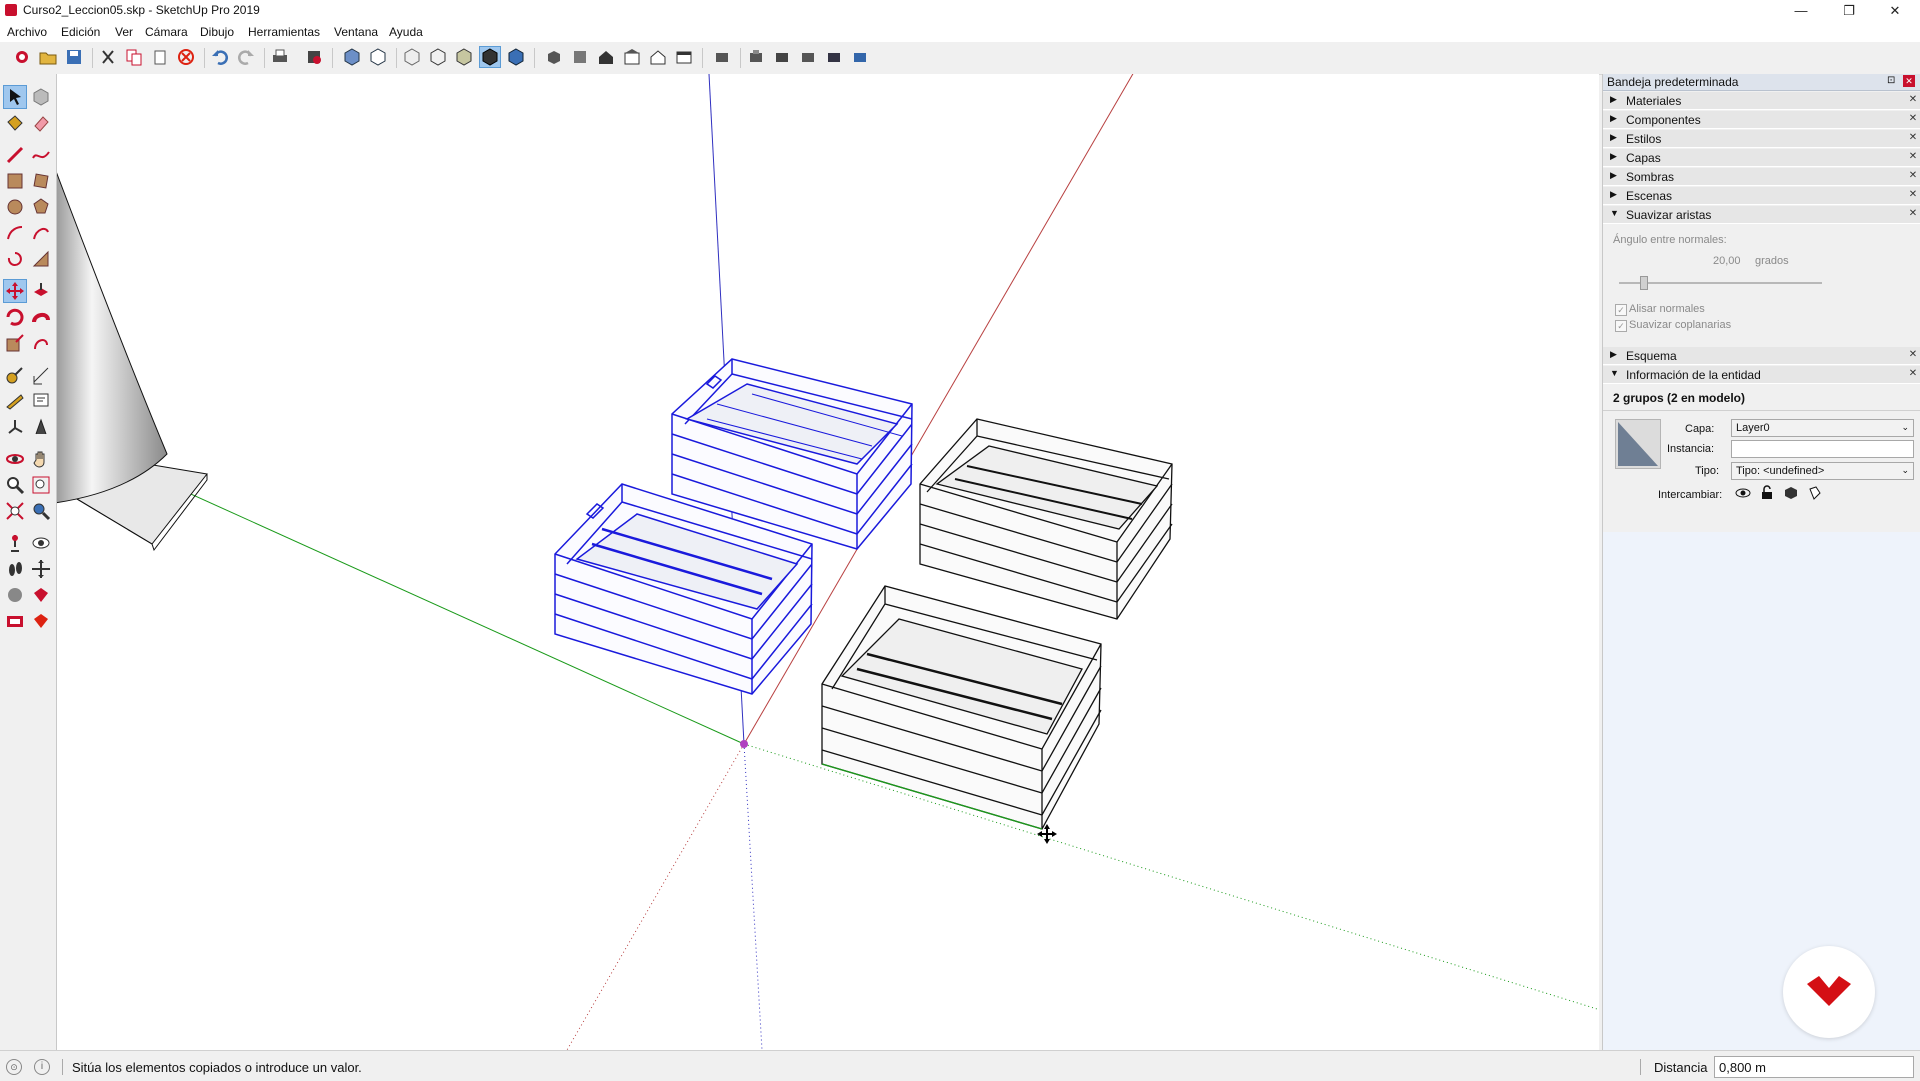  Describe the element at coordinates (246, 57) in the screenshot. I see `redo-icon` at that location.